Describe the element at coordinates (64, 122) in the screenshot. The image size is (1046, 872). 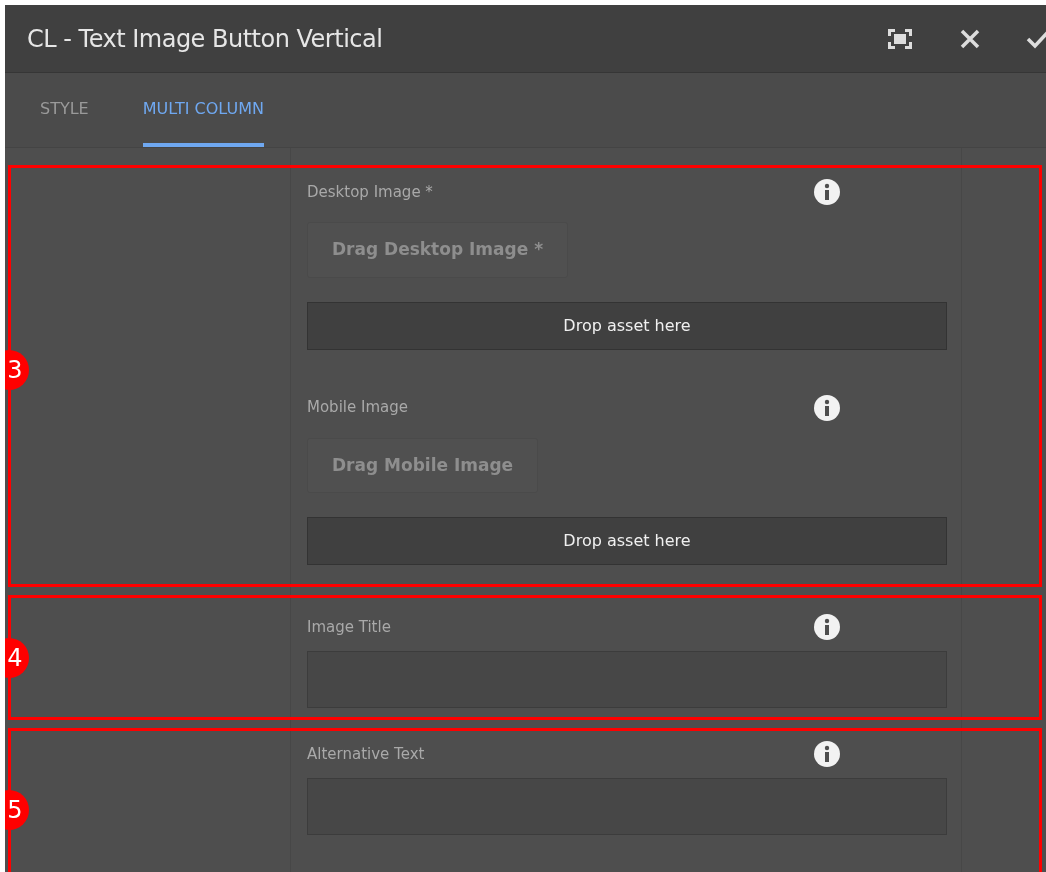
I see `tab: STYLE` at that location.